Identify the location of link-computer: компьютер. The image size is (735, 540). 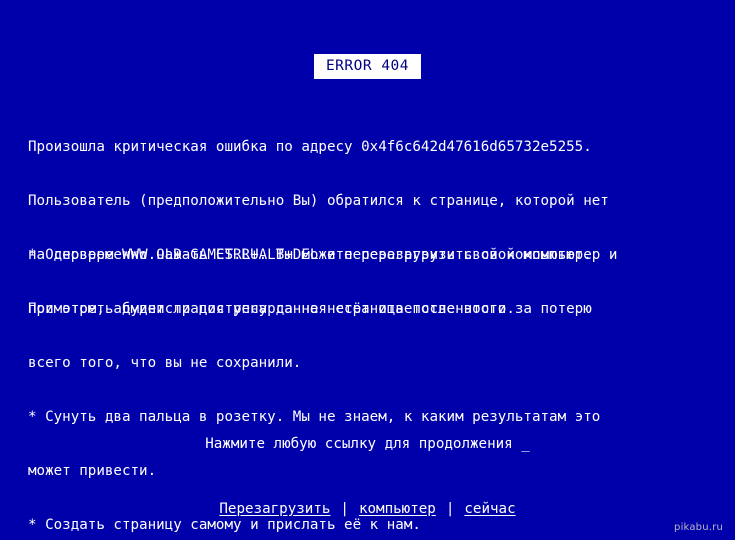
(397, 509).